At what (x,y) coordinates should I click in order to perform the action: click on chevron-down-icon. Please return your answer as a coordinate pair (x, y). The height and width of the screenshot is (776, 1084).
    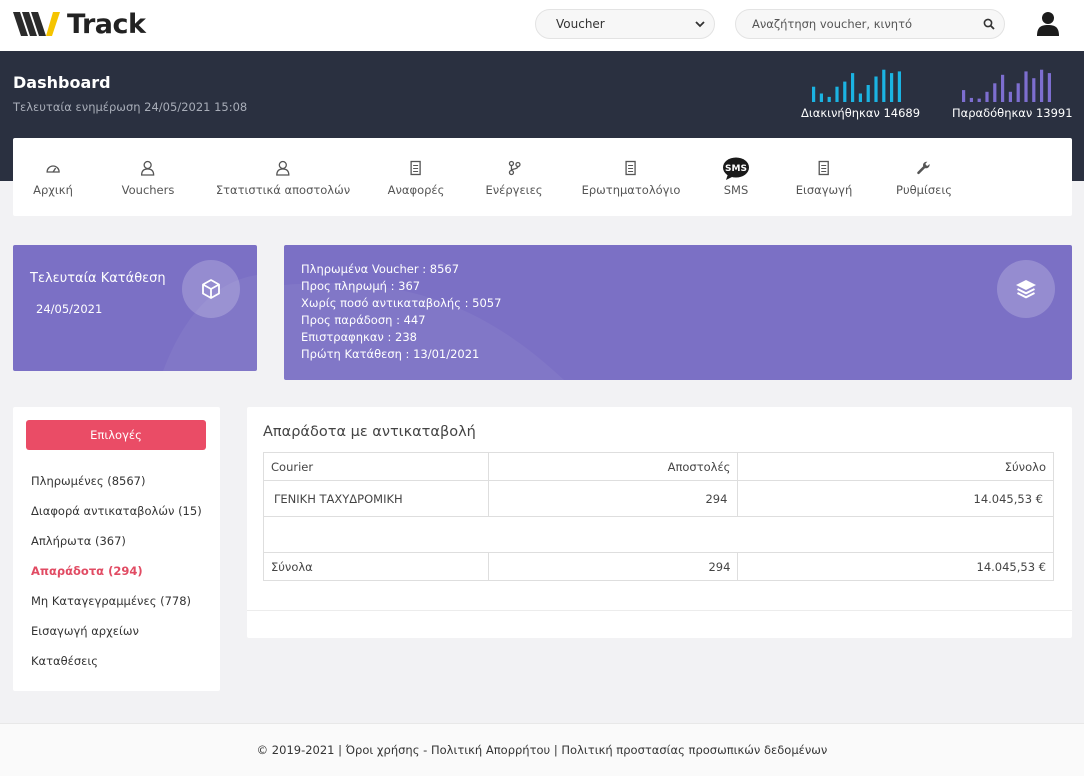
    Looking at the image, I should click on (700, 24).